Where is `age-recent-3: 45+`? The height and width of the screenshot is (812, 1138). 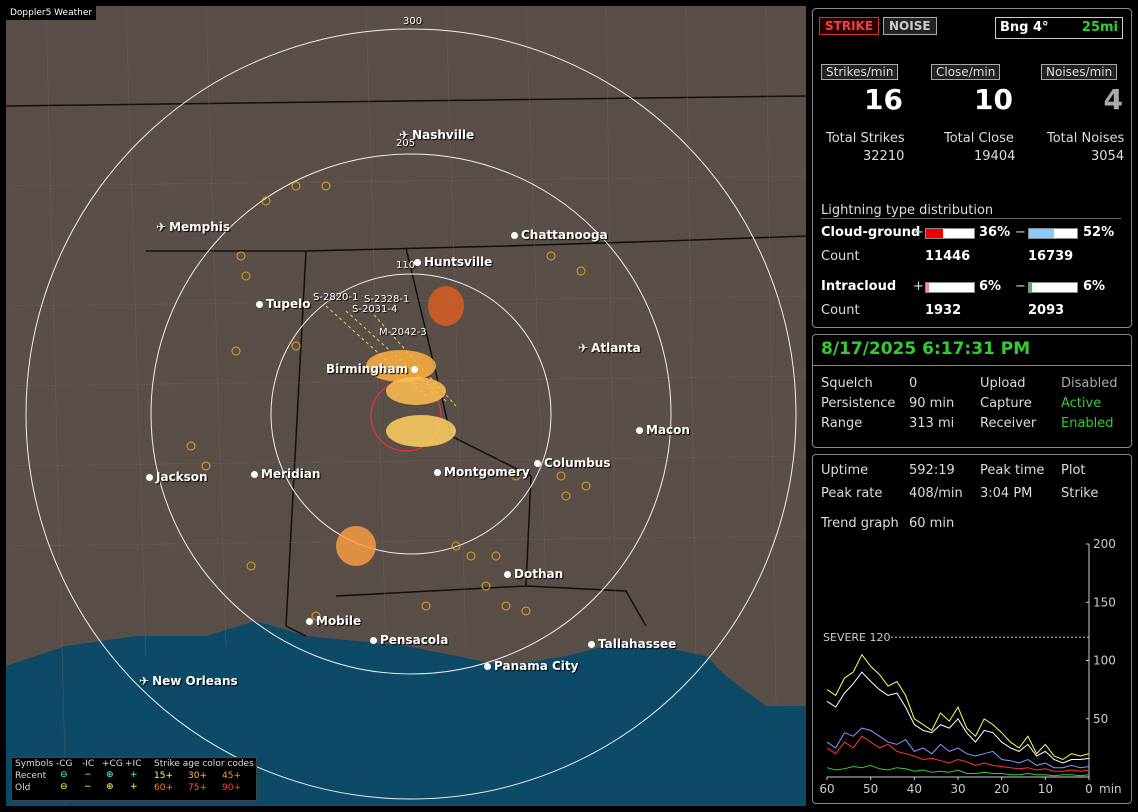
age-recent-3: 45+ is located at coordinates (231, 776).